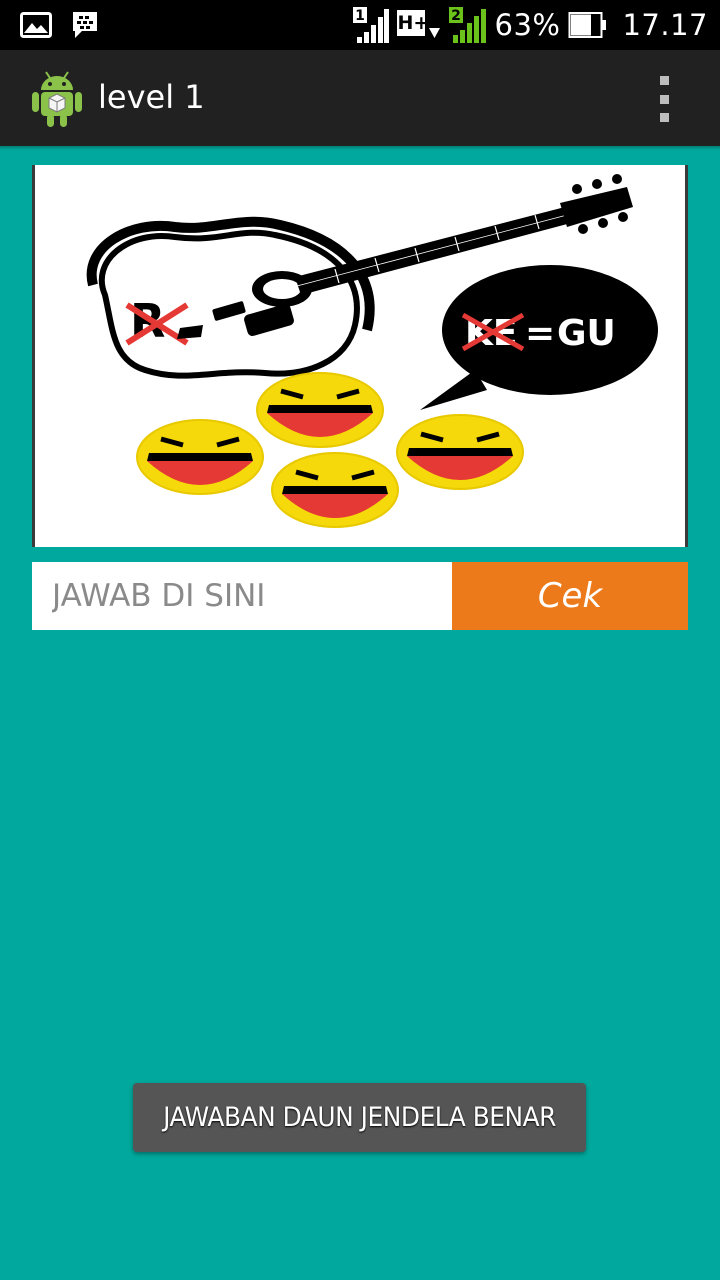 The width and height of the screenshot is (720, 1280). I want to click on status-bar: 1 H+ 2 63% 17.17, so click(360, 25).